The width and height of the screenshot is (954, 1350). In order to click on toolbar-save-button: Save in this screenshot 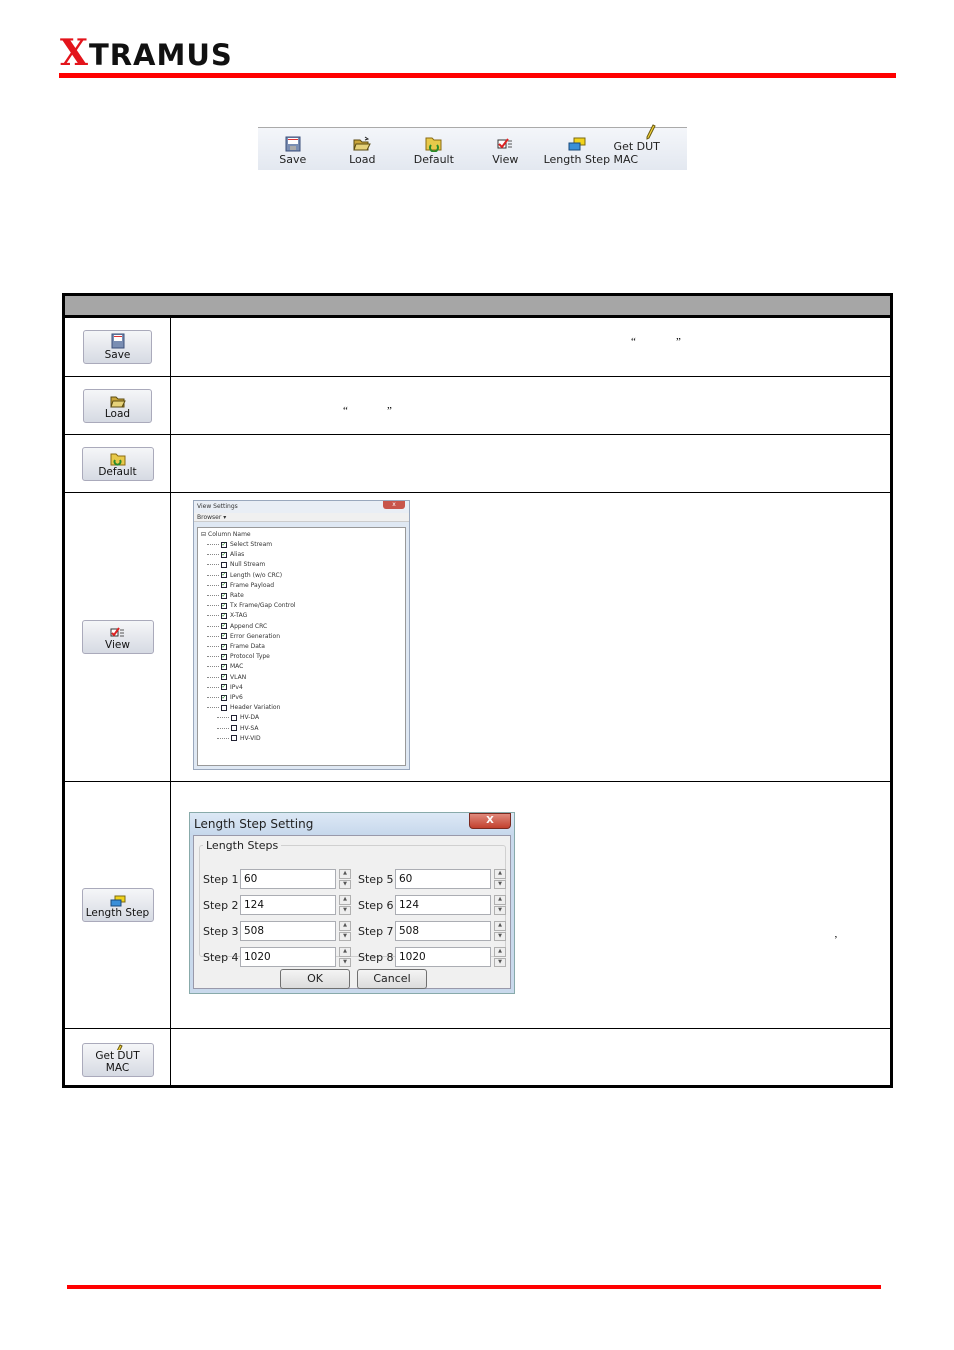, I will do `click(293, 149)`.